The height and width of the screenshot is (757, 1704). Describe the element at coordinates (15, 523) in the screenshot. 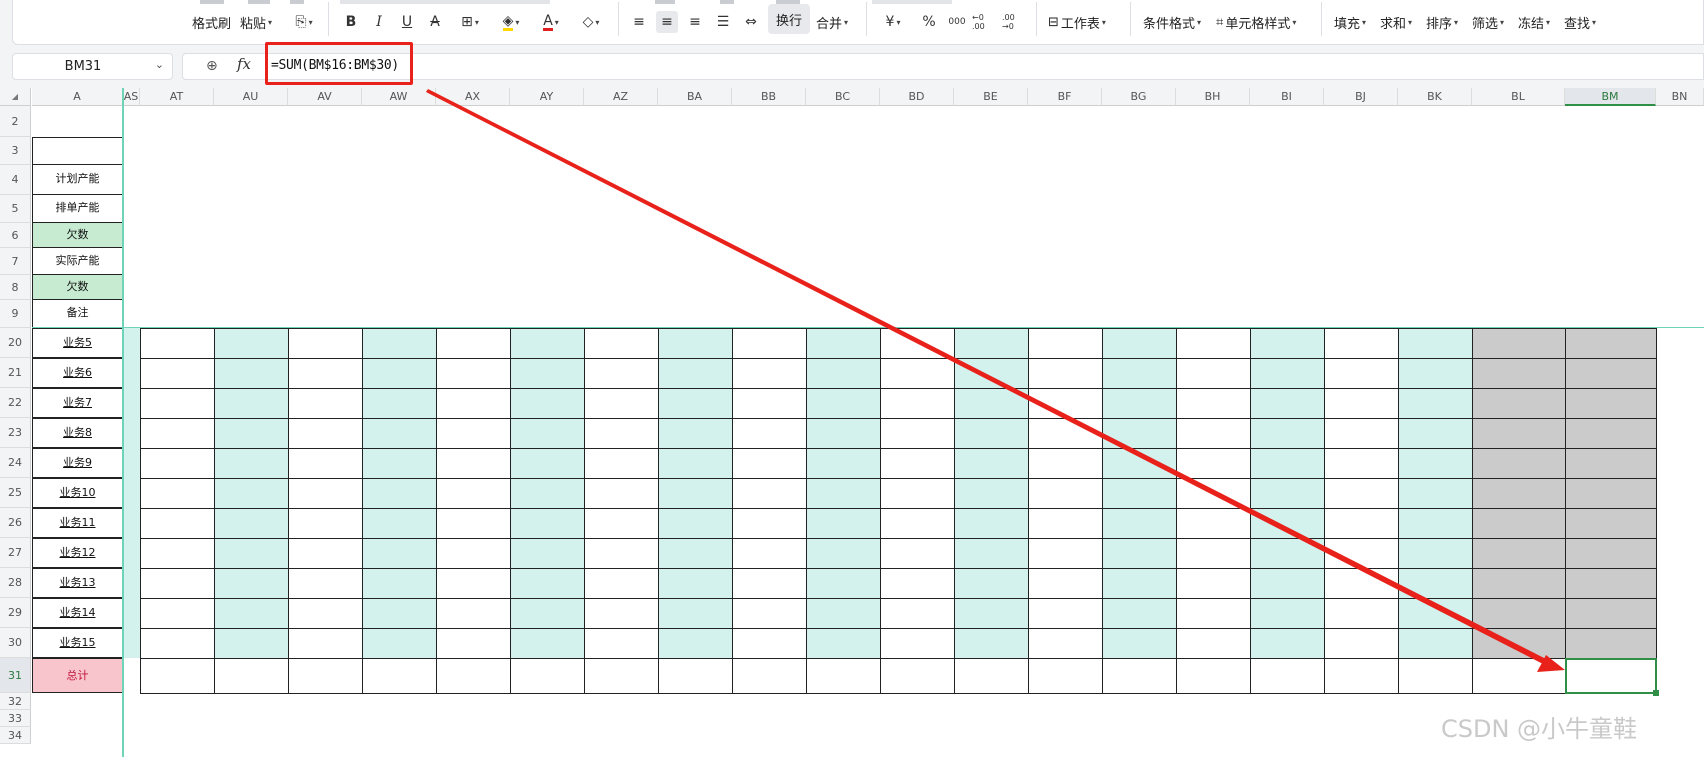

I see `row-header-26: 26` at that location.